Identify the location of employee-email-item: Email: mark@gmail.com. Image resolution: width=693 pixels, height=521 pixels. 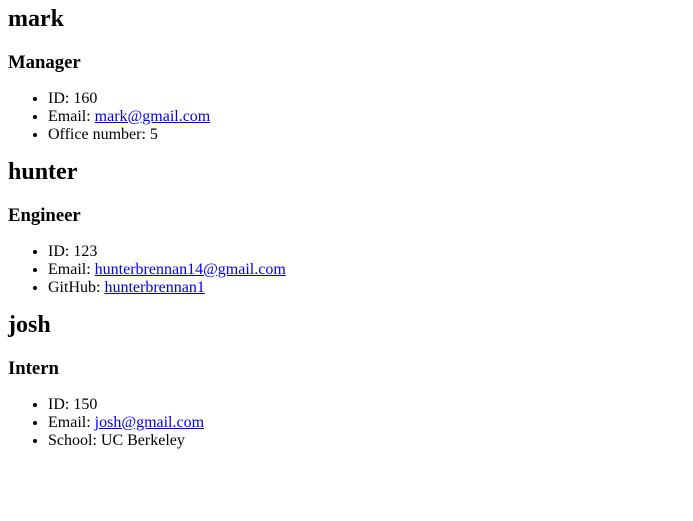
(366, 117).